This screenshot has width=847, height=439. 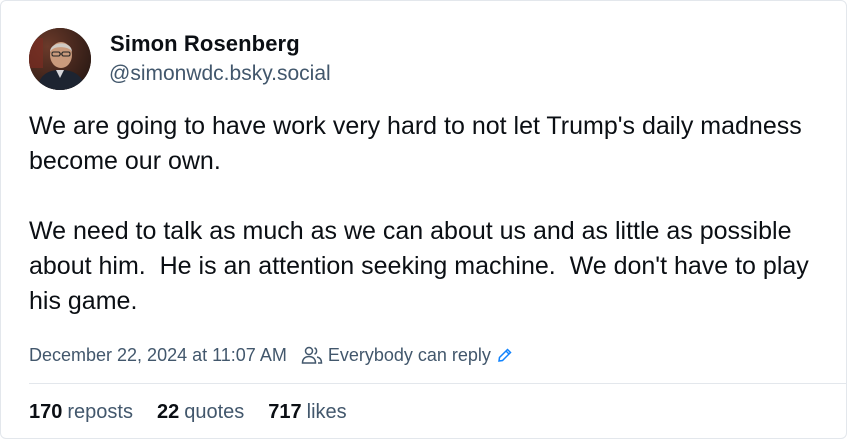 I want to click on reposts-stat: 170 reposts, so click(x=81, y=412).